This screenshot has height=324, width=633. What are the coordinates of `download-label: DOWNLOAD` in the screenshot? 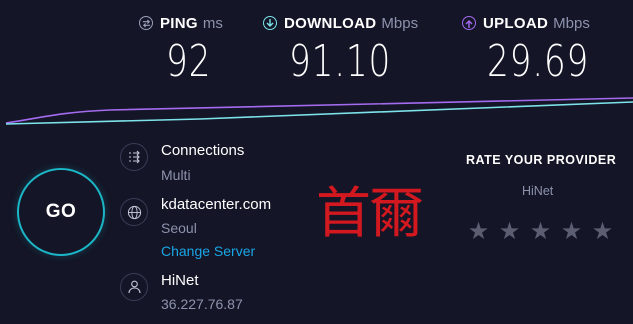 It's located at (330, 23).